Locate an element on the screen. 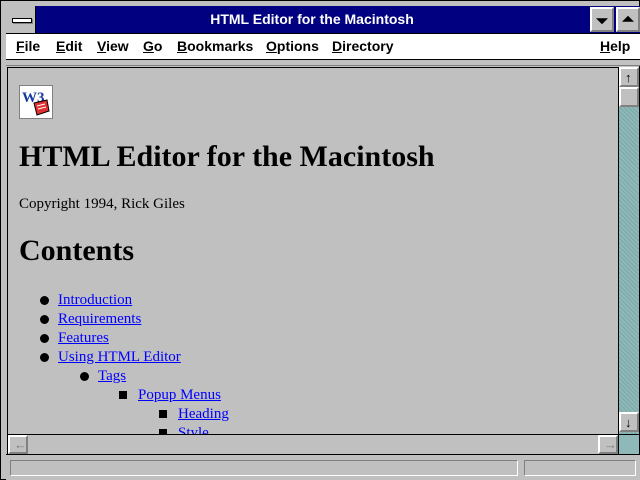  arrow-down-icon: ↓ is located at coordinates (628, 422).